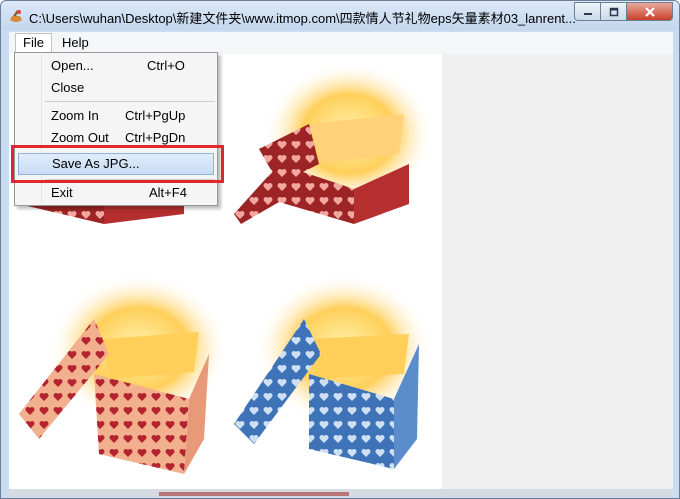 This screenshot has width=680, height=499. Describe the element at coordinates (116, 88) in the screenshot. I see `menu-item-close: Close` at that location.